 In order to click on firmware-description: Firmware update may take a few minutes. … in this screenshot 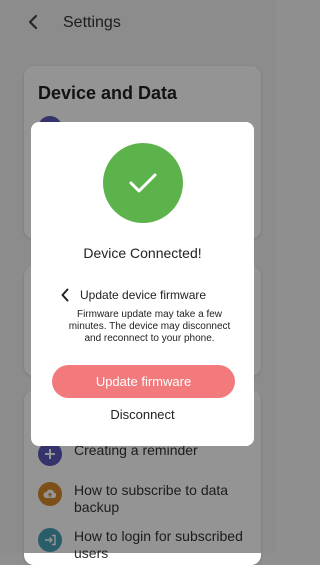, I will do `click(149, 326)`.